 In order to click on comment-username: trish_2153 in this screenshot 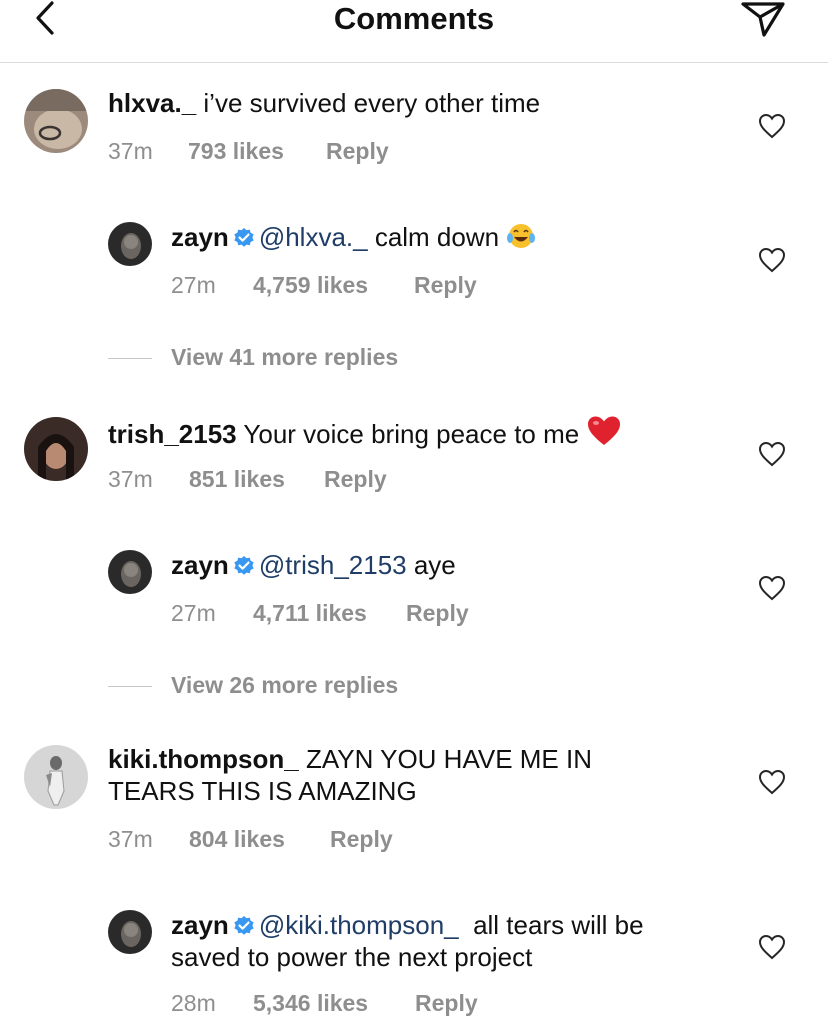, I will do `click(172, 434)`.